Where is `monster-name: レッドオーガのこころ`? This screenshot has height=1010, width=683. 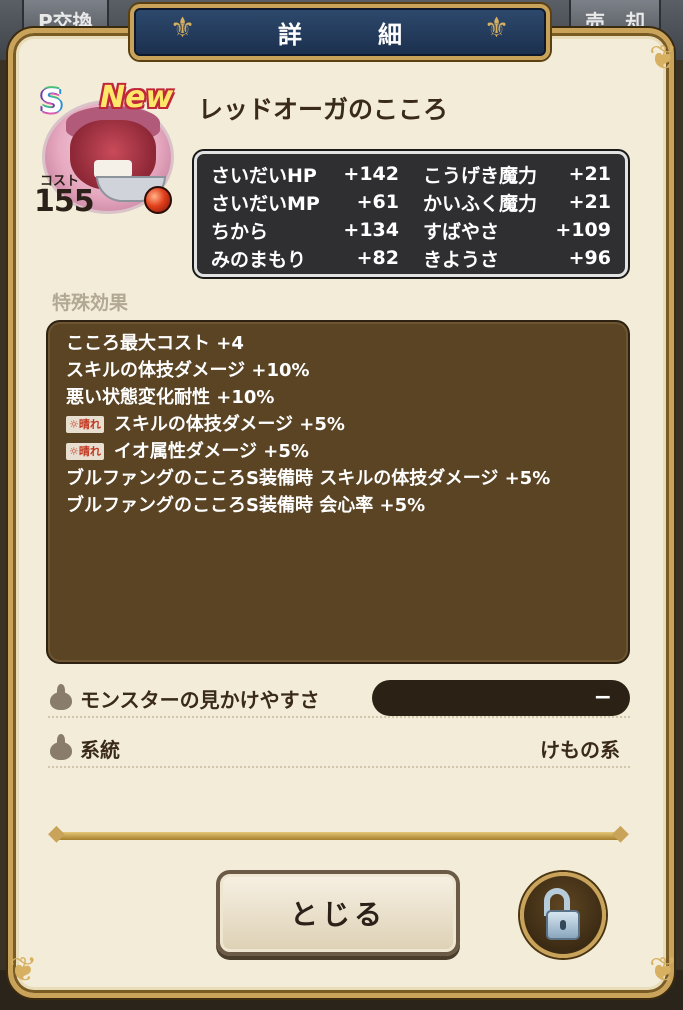
monster-name: レッドオーガのこころ is located at coordinates (323, 109).